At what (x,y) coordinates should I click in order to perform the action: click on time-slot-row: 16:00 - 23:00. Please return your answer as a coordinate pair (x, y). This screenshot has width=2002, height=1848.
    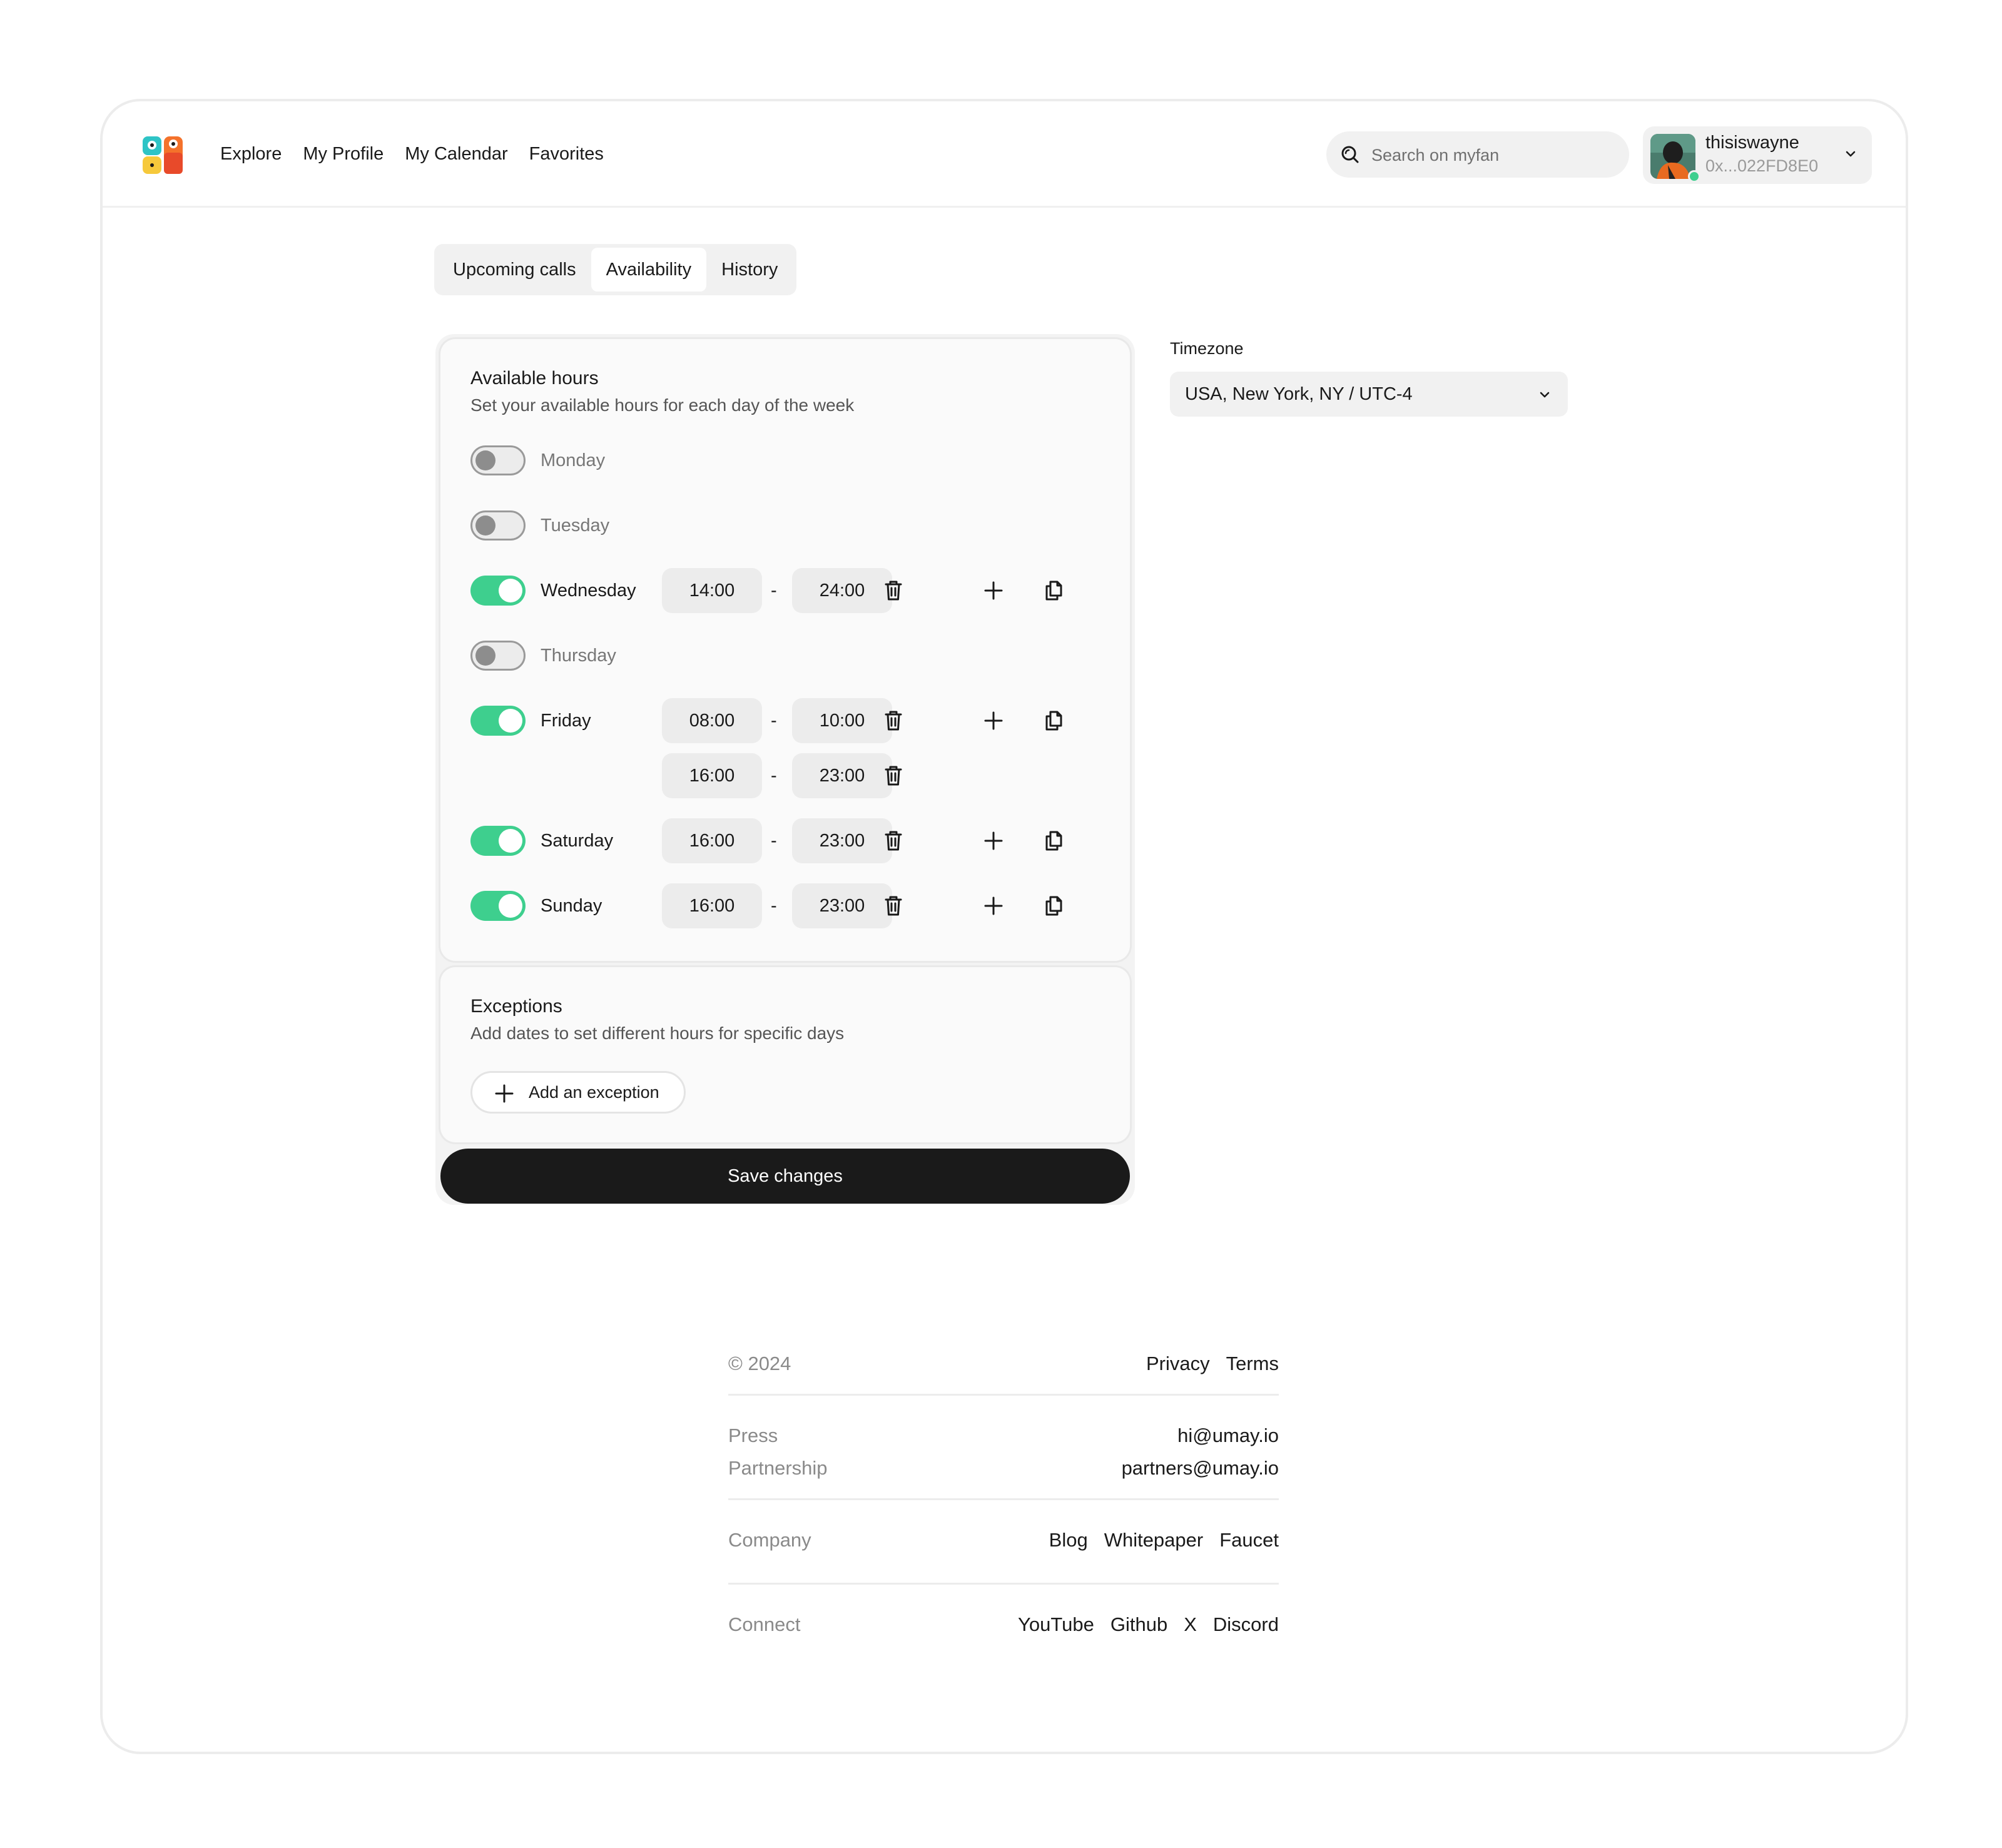
    Looking at the image, I should click on (789, 775).